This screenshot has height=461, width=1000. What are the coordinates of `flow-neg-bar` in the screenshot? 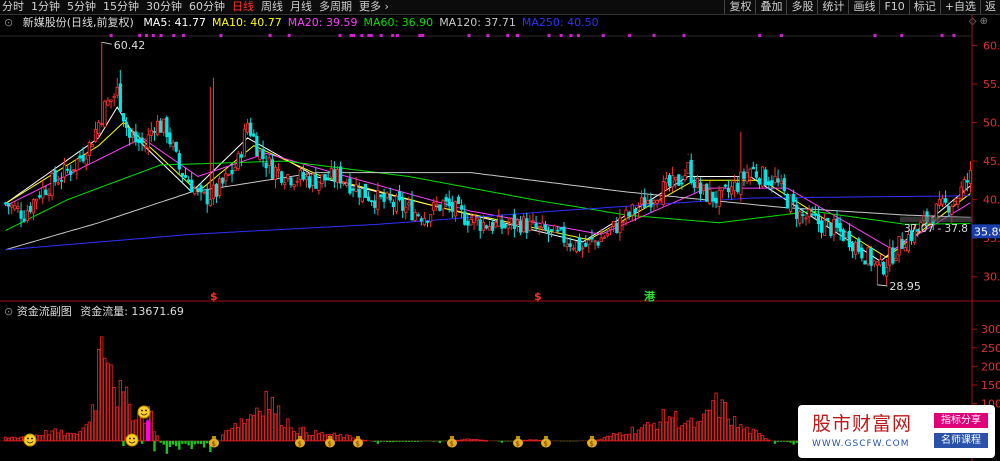 It's located at (123, 443).